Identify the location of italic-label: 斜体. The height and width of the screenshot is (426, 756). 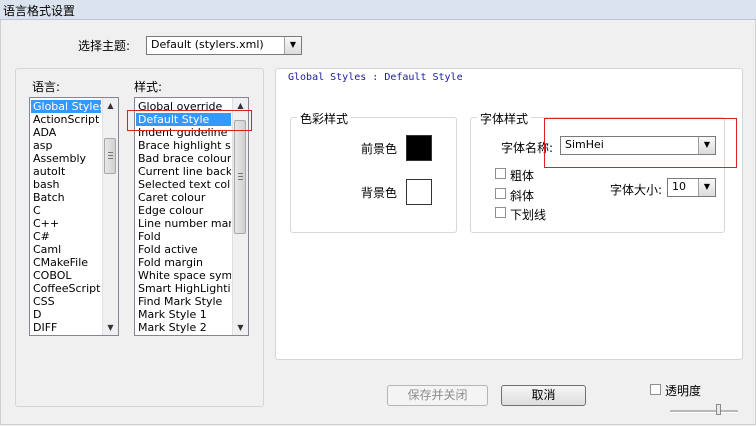
(522, 196).